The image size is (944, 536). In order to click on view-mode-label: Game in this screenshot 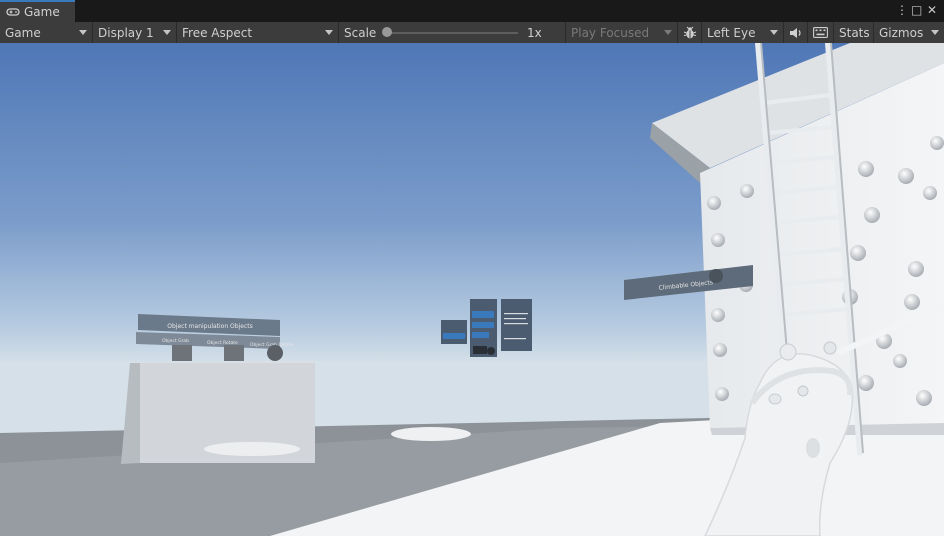, I will do `click(23, 32)`.